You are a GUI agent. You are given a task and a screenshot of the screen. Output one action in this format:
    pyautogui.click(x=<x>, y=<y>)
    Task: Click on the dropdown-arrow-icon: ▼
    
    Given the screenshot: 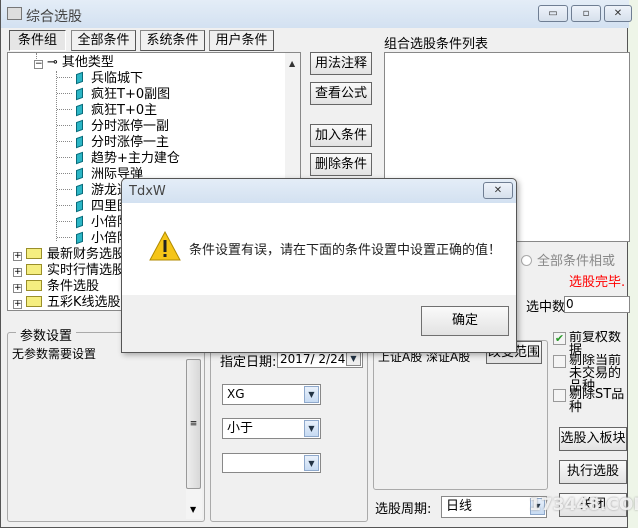 What is the action you would take?
    pyautogui.click(x=353, y=359)
    